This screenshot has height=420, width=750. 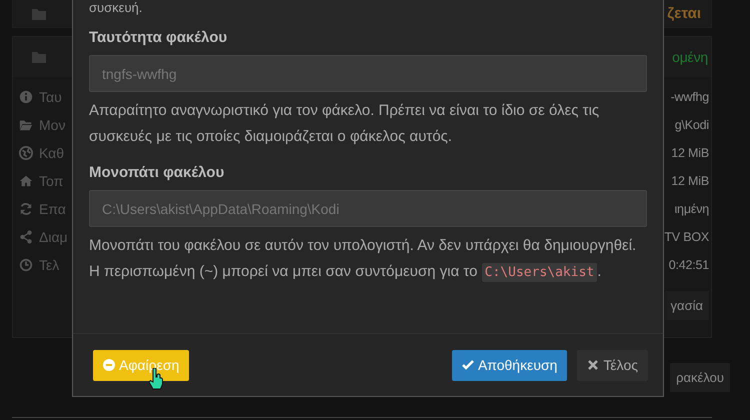 I want to click on row-label: Ταυ, so click(x=50, y=97).